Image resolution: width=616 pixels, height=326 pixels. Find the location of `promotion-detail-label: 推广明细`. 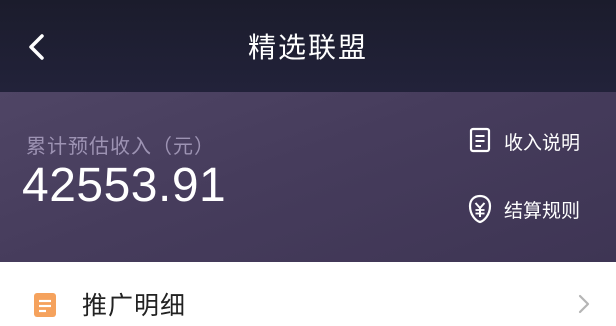

promotion-detail-label: 推广明细 is located at coordinates (134, 305).